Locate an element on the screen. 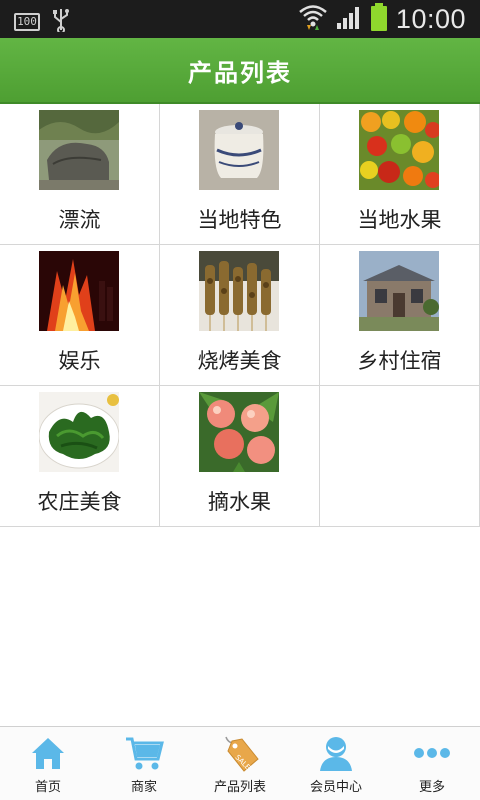 The image size is (480, 800). product-item-fruit-picking: 摘水果 is located at coordinates (240, 456).